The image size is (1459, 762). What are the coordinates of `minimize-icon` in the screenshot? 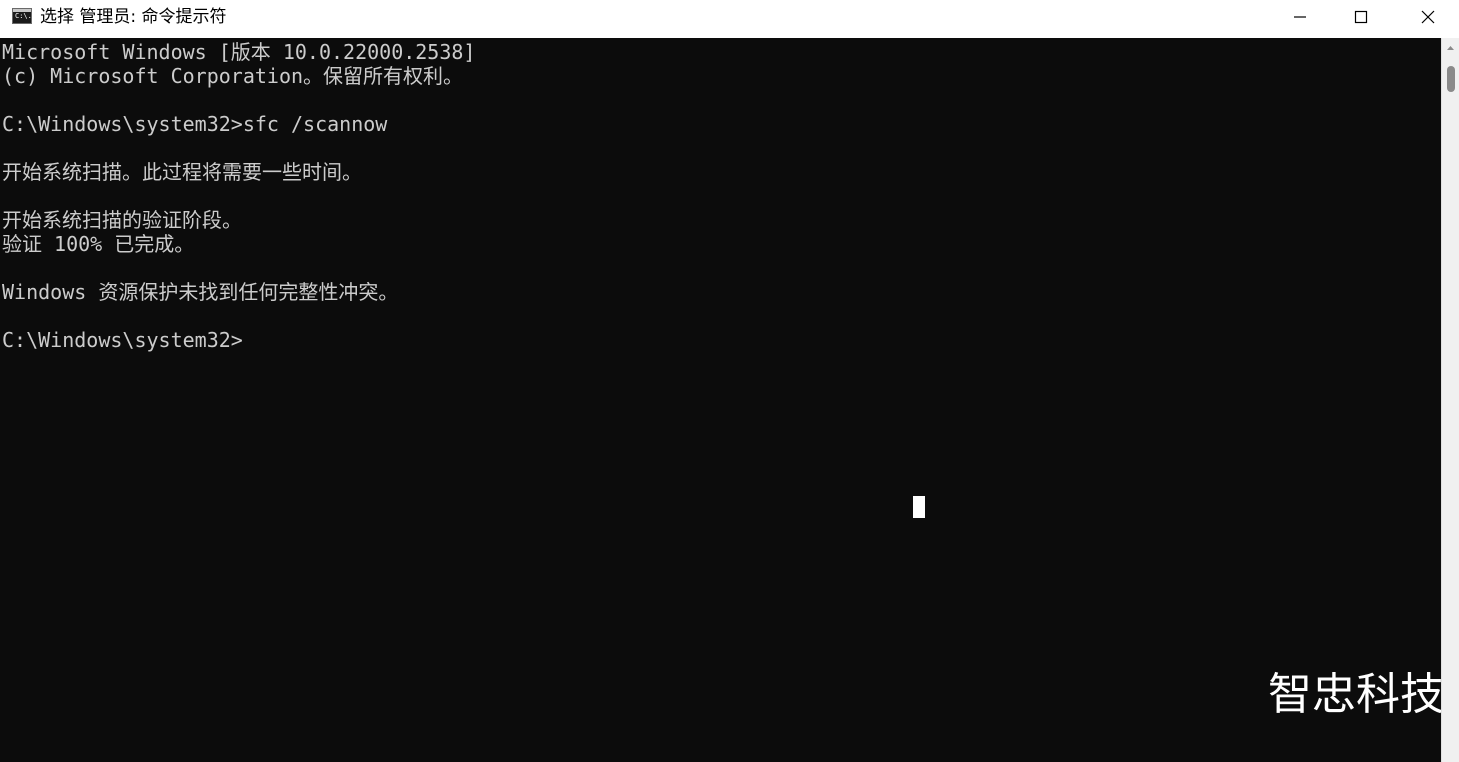 It's located at (1300, 17).